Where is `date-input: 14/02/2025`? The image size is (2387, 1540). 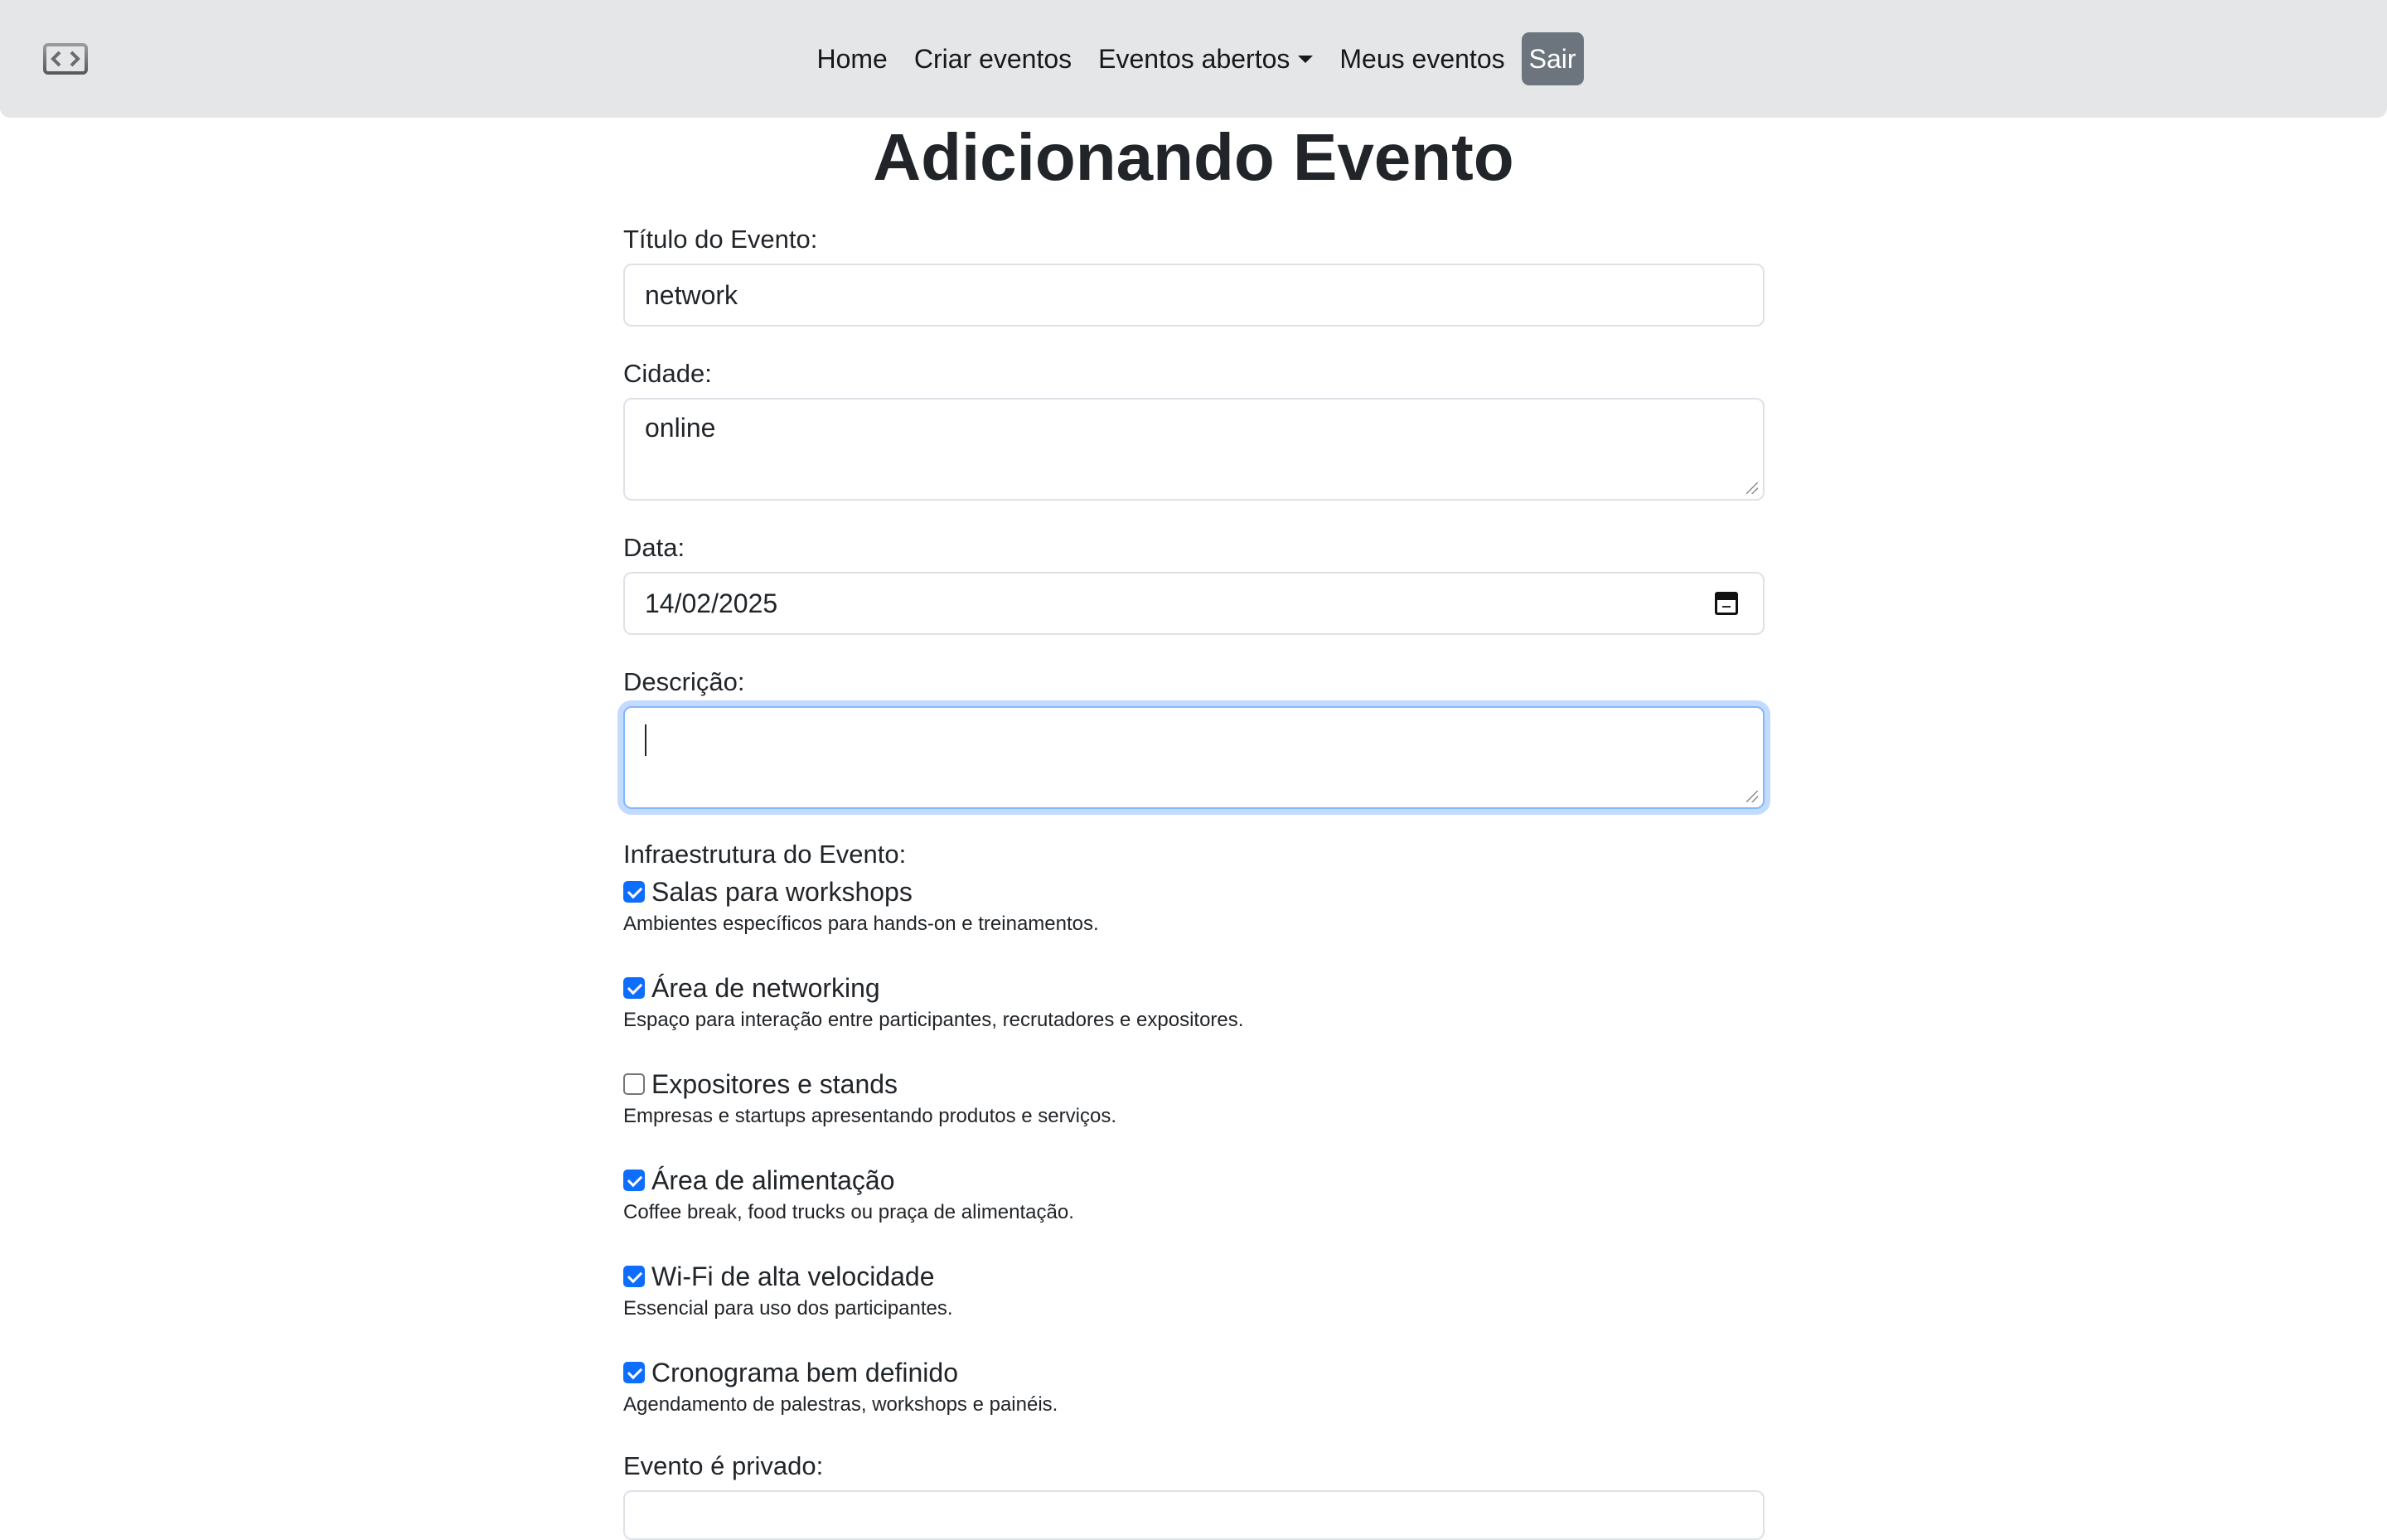 date-input: 14/02/2025 is located at coordinates (1194, 604).